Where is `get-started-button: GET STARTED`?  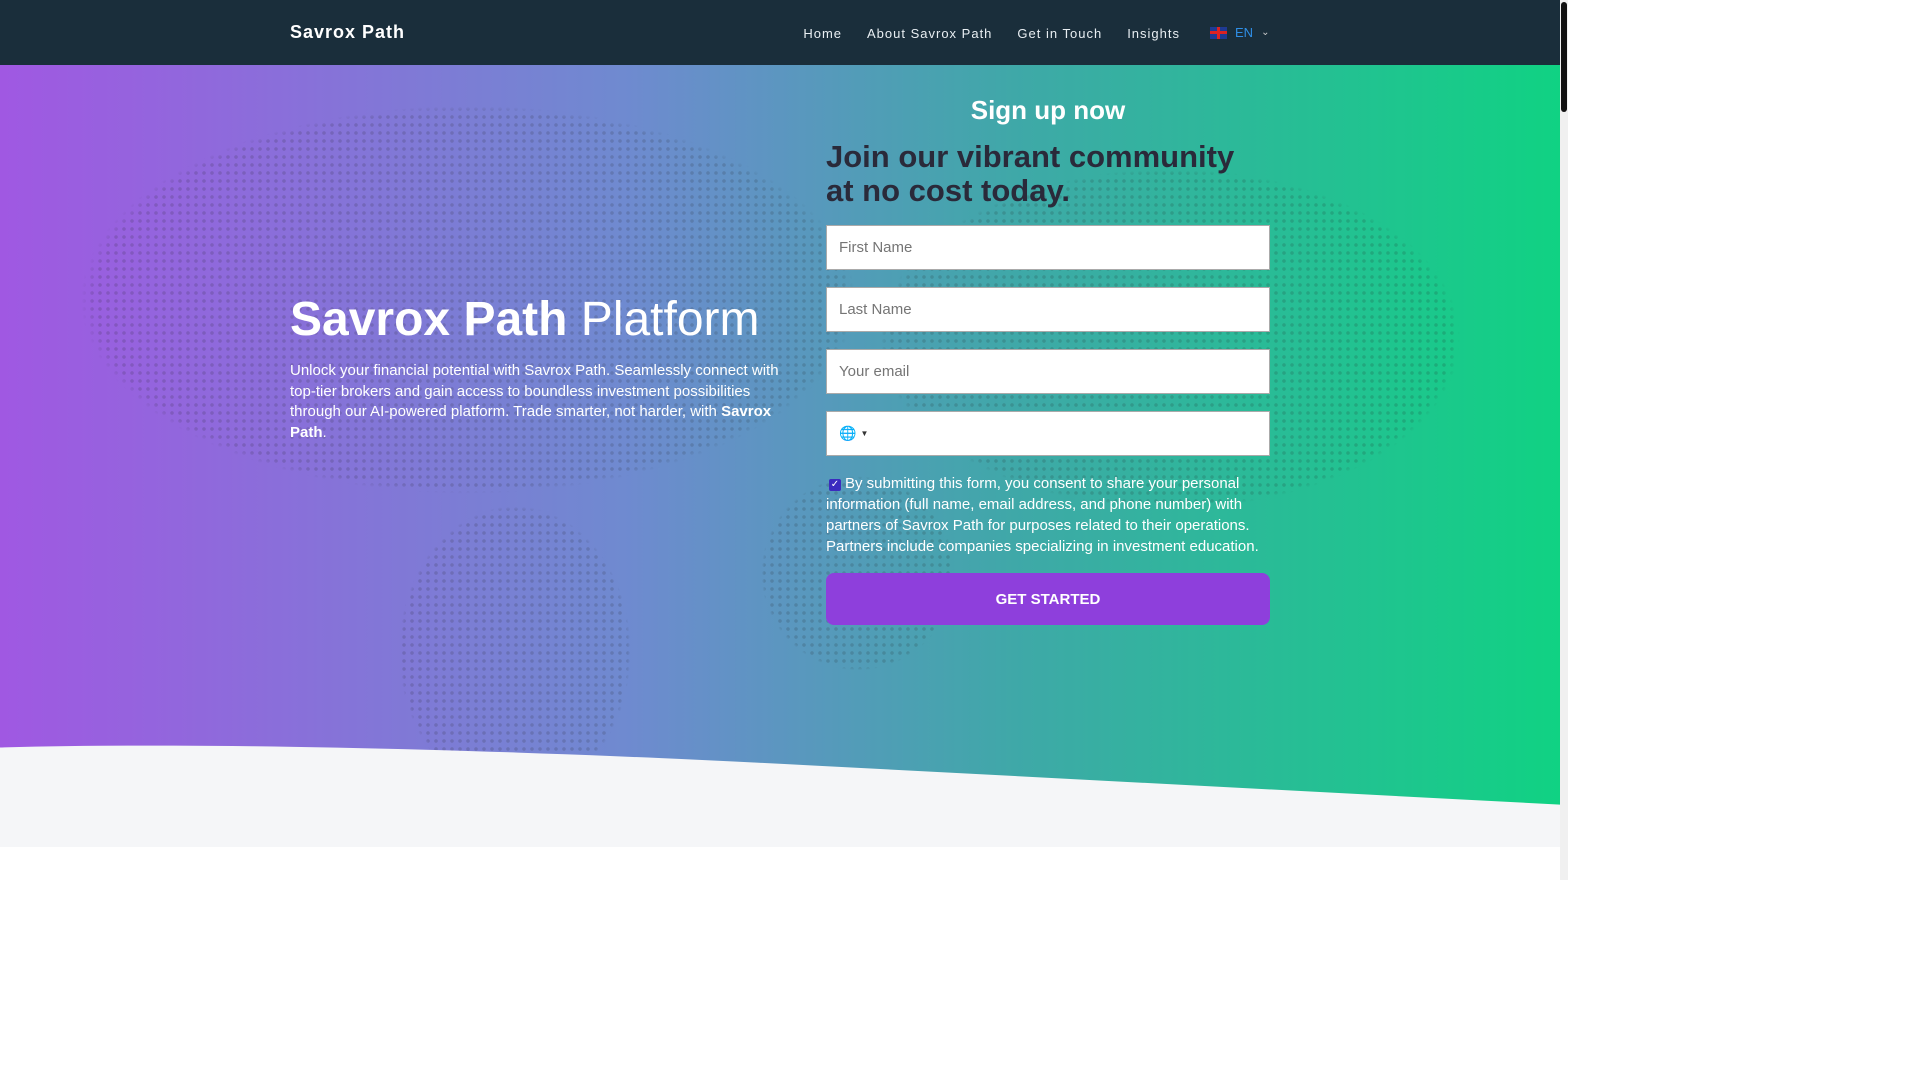
get-started-button: GET STARTED is located at coordinates (1048, 599).